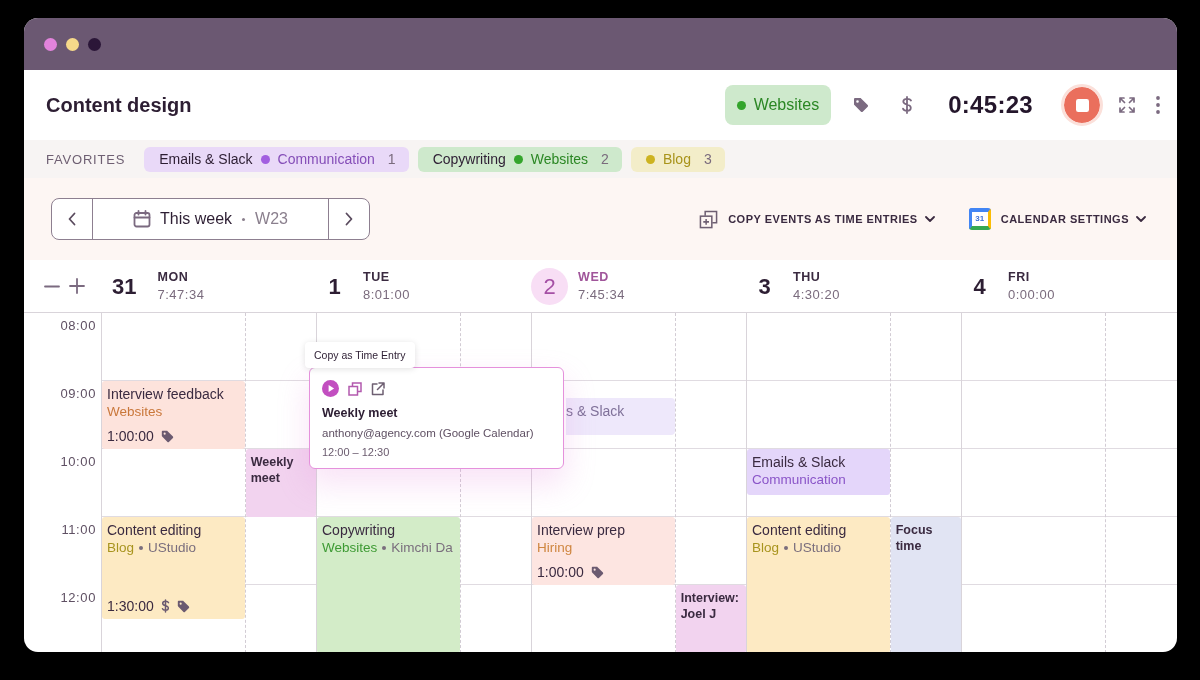 Image resolution: width=1200 pixels, height=680 pixels. I want to click on weekday-label: MON, so click(173, 277).